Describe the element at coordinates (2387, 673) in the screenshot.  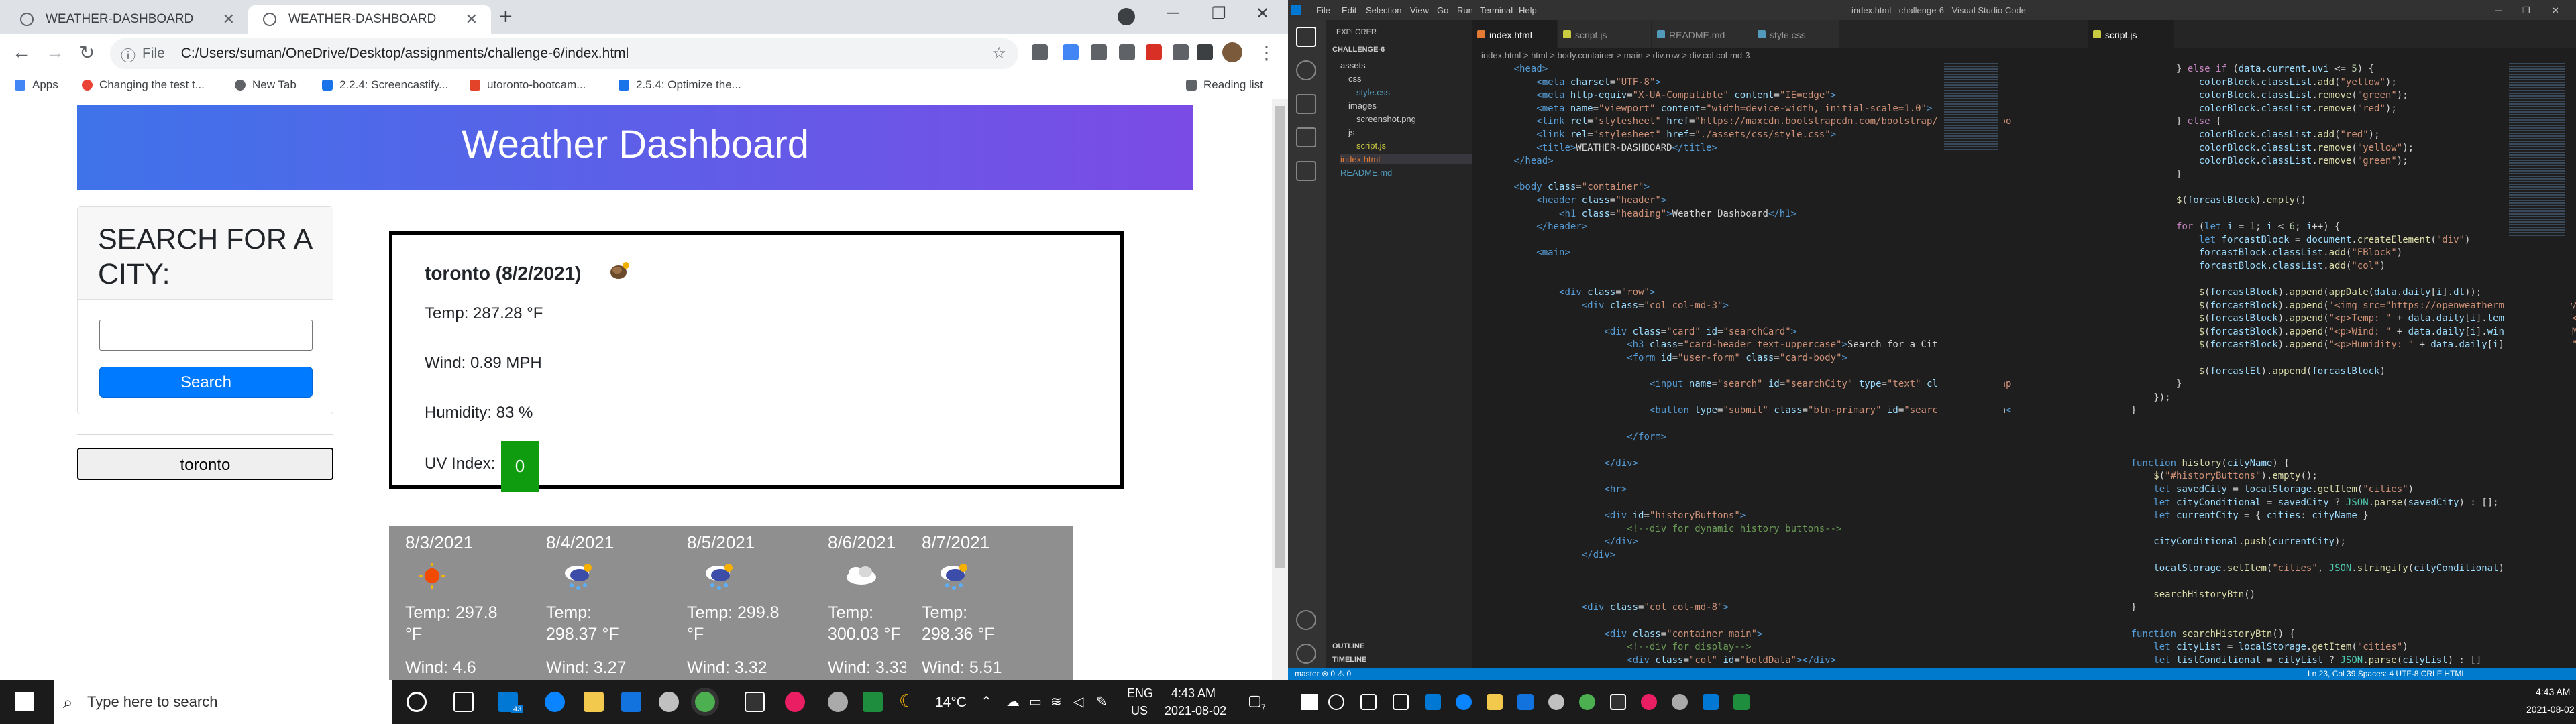
I see `cursor-info: Ln 23, Col 39 Spaces: 4 UTF-8 CRLF HTML` at that location.